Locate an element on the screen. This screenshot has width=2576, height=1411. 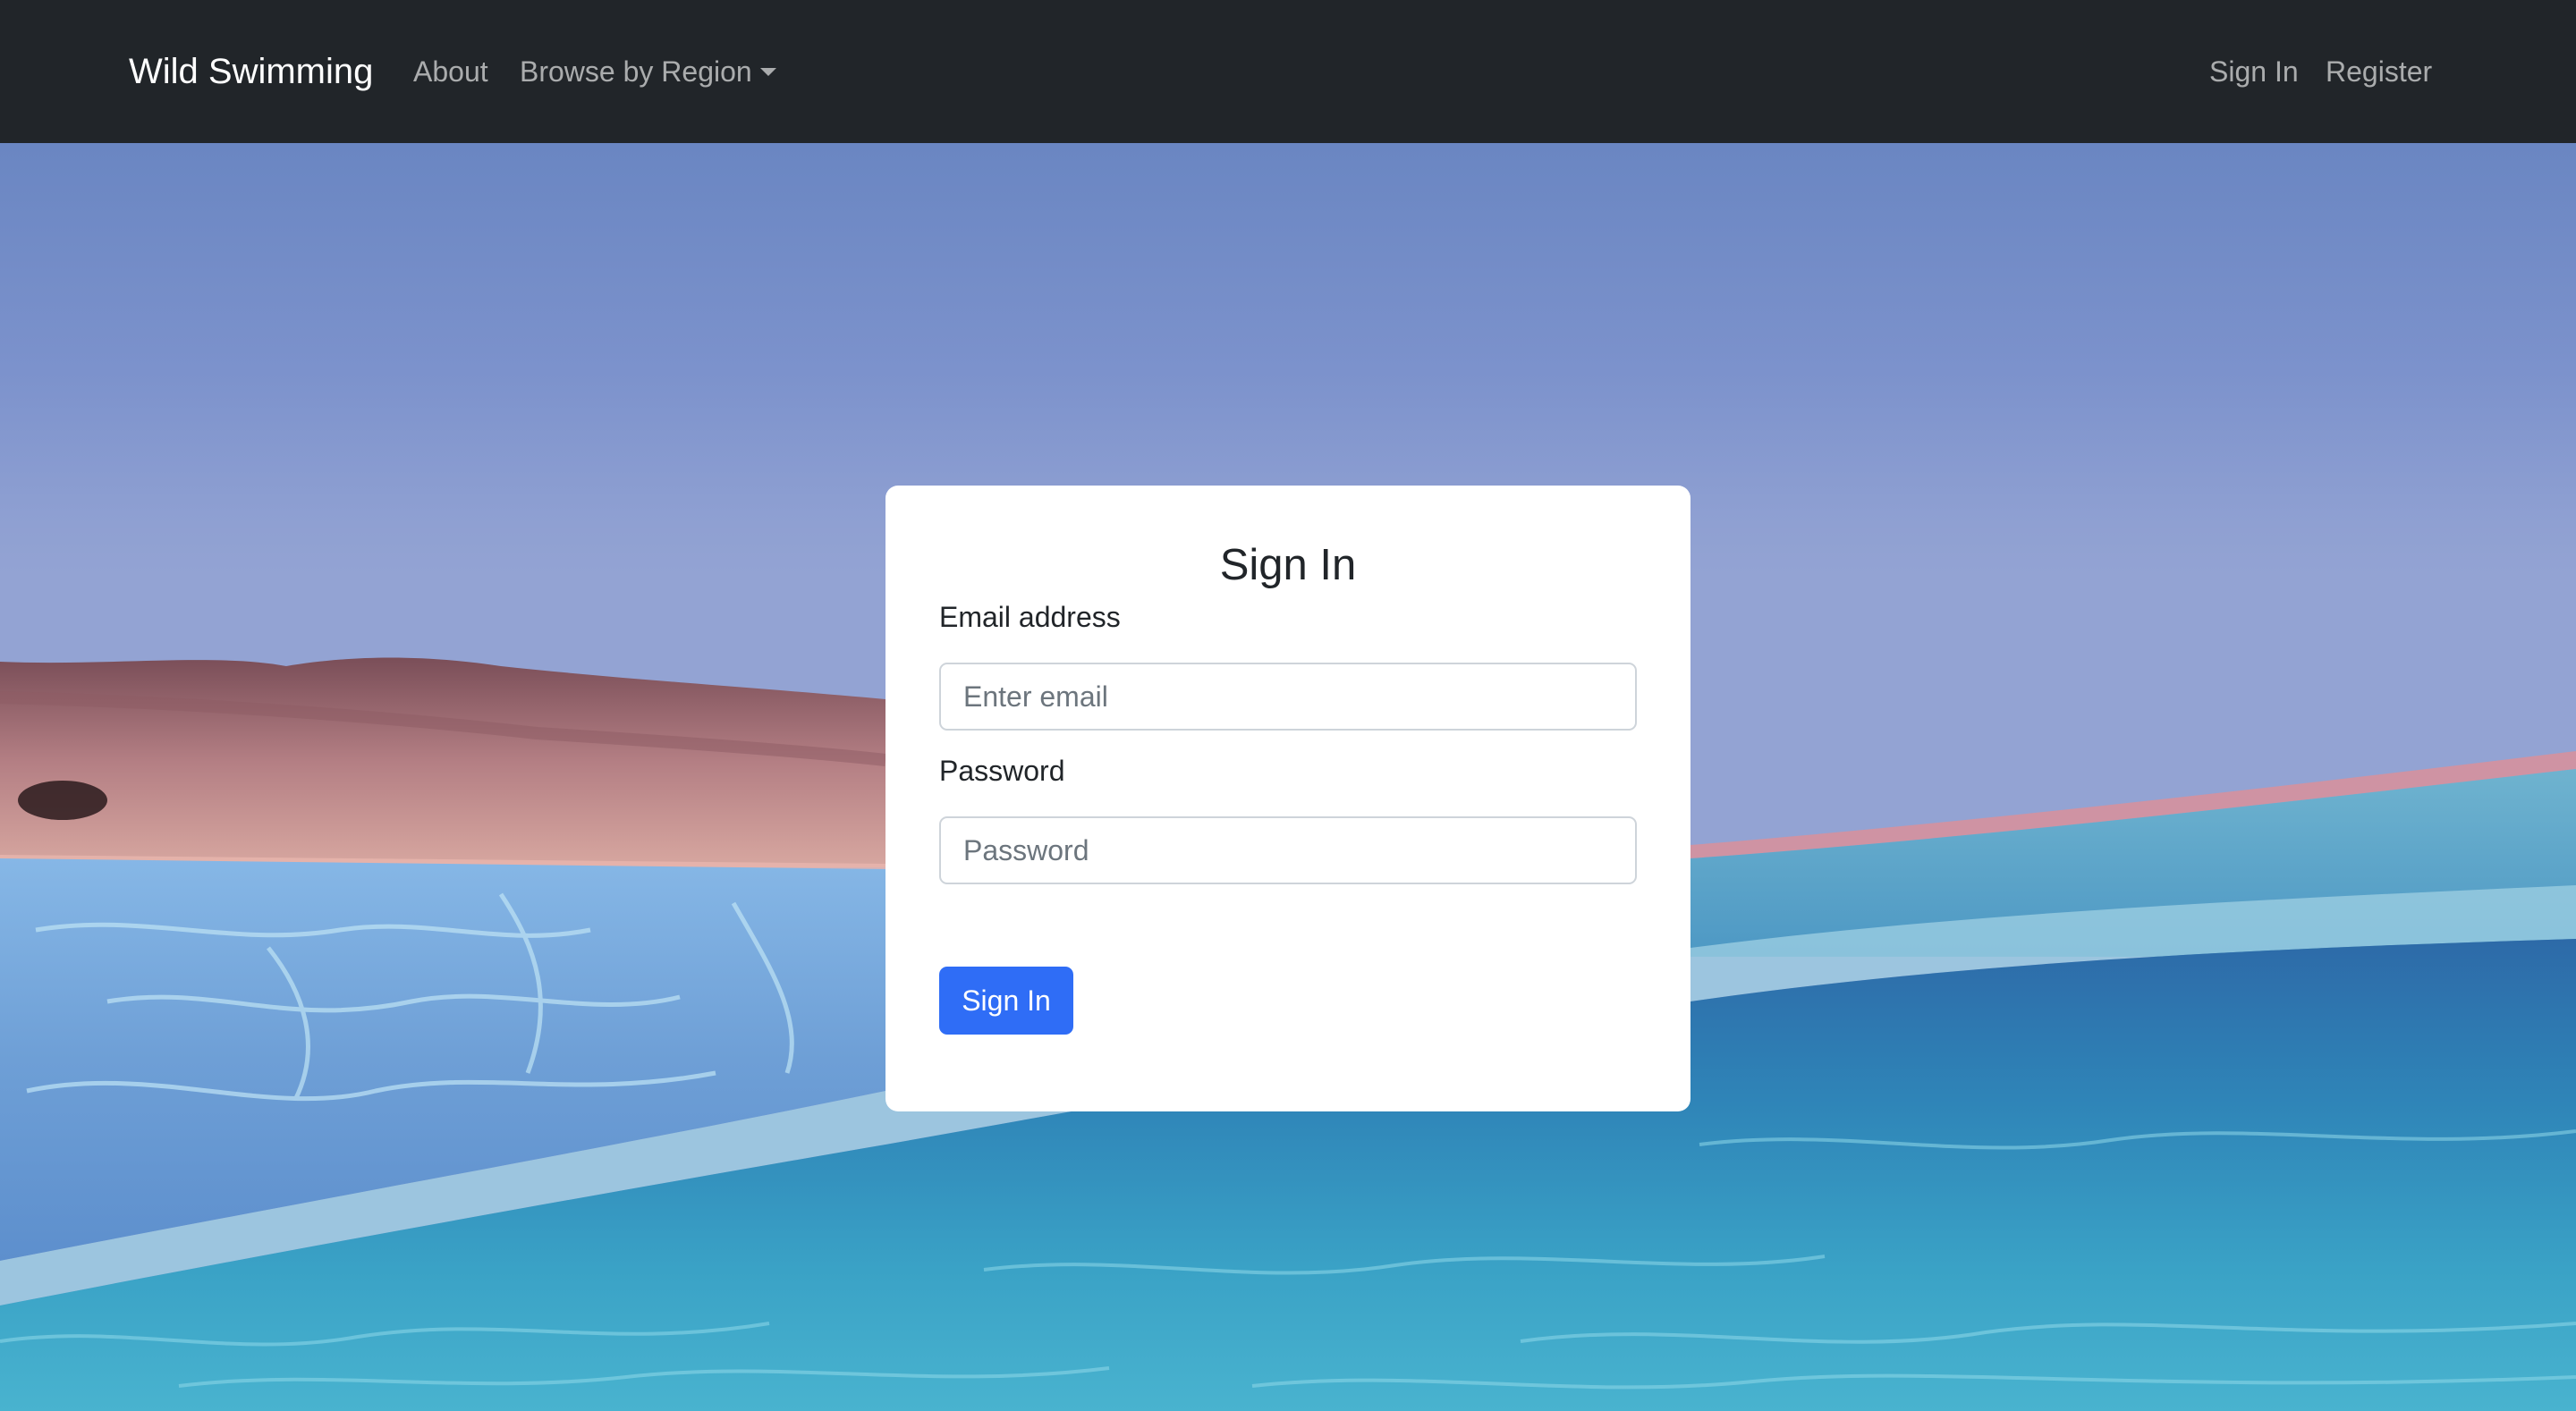
browse-by-region-dropdown: Browse by Region is located at coordinates (648, 71).